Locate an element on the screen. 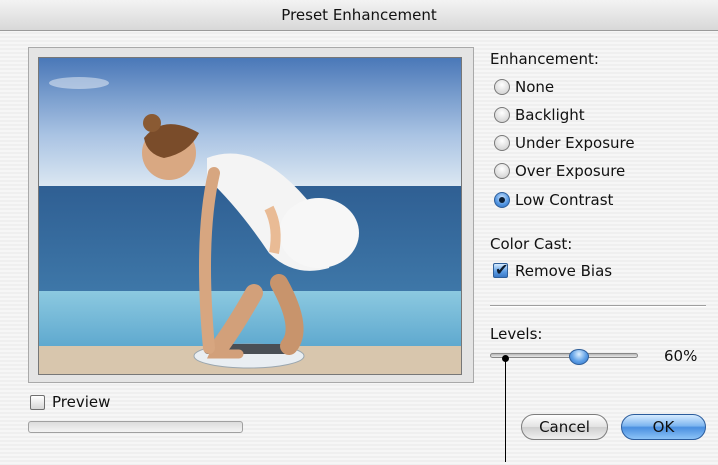 Image resolution: width=718 pixels, height=465 pixels. radio-backlight is located at coordinates (502, 115).